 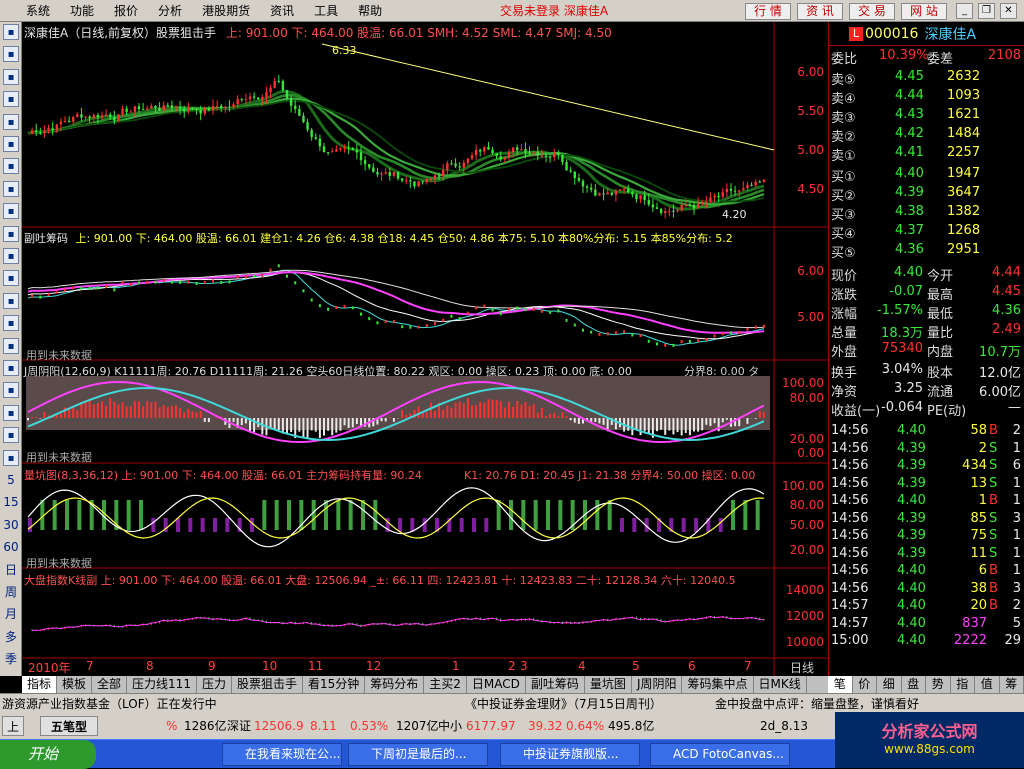 What do you see at coordinates (11, 435) in the screenshot?
I see `pen-icon: ▪` at bounding box center [11, 435].